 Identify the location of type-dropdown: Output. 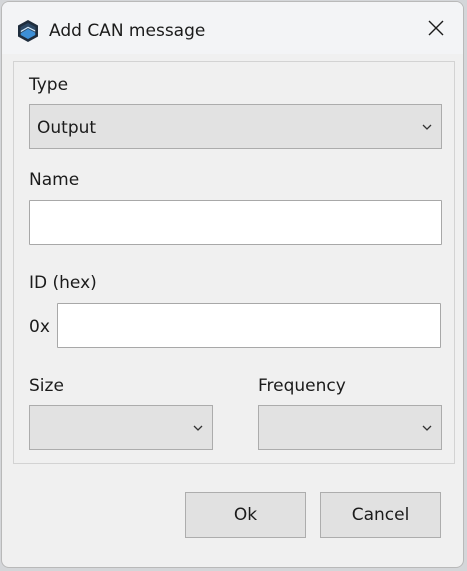
(235, 126).